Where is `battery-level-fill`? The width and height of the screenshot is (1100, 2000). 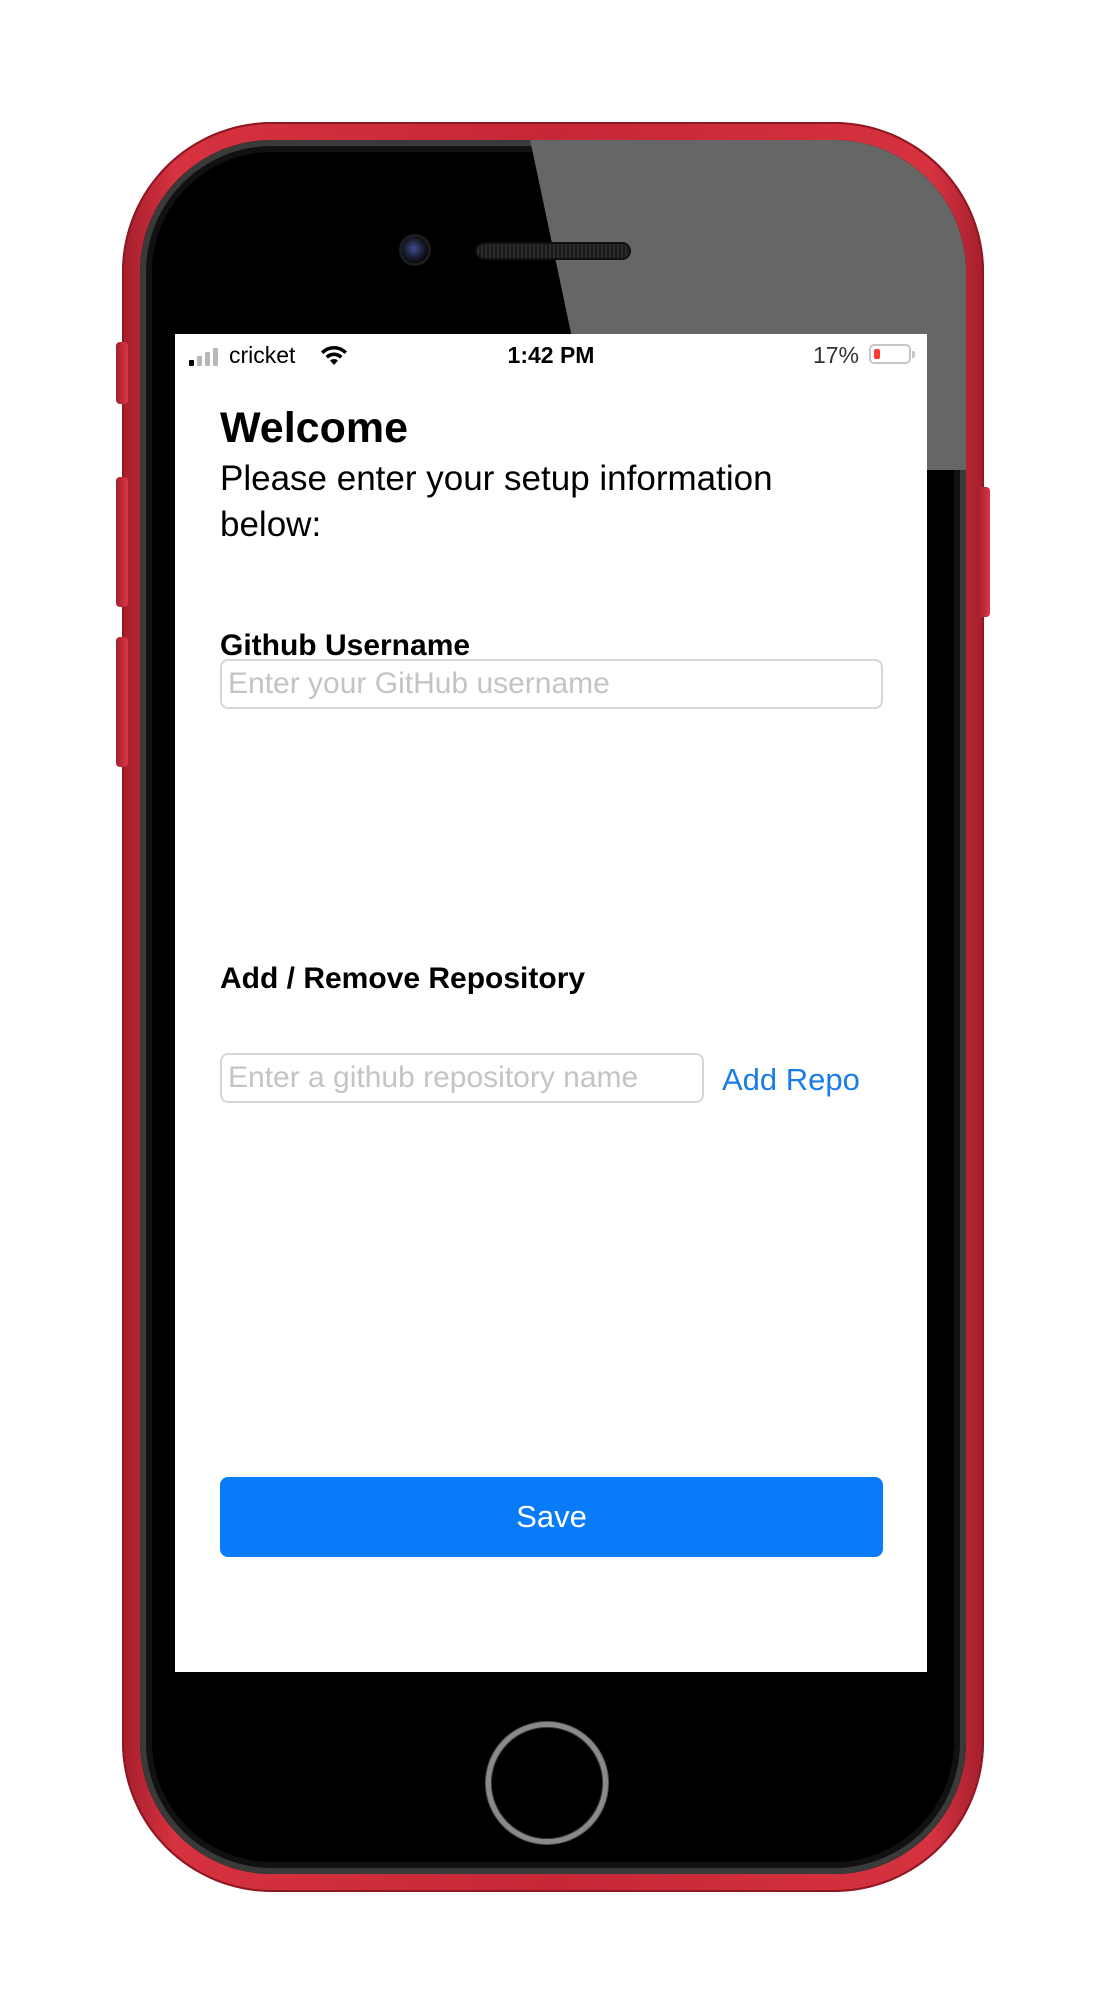
battery-level-fill is located at coordinates (877, 354).